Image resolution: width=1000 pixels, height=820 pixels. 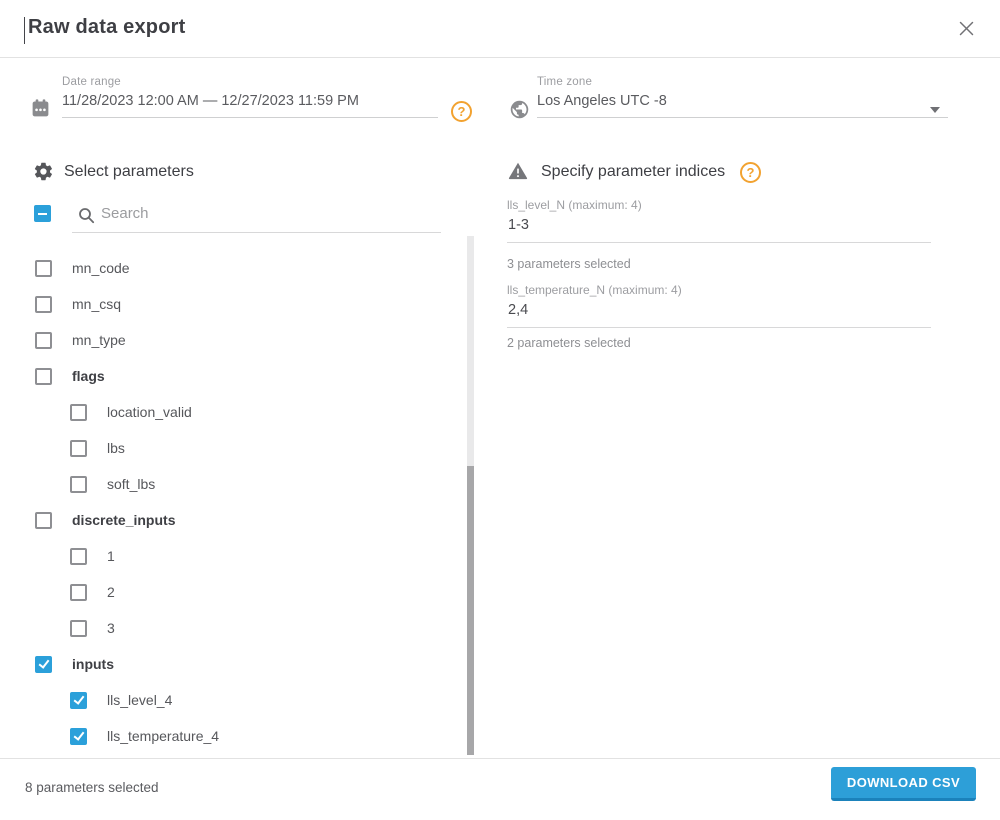 I want to click on parameter-row: flags, so click(x=245, y=376).